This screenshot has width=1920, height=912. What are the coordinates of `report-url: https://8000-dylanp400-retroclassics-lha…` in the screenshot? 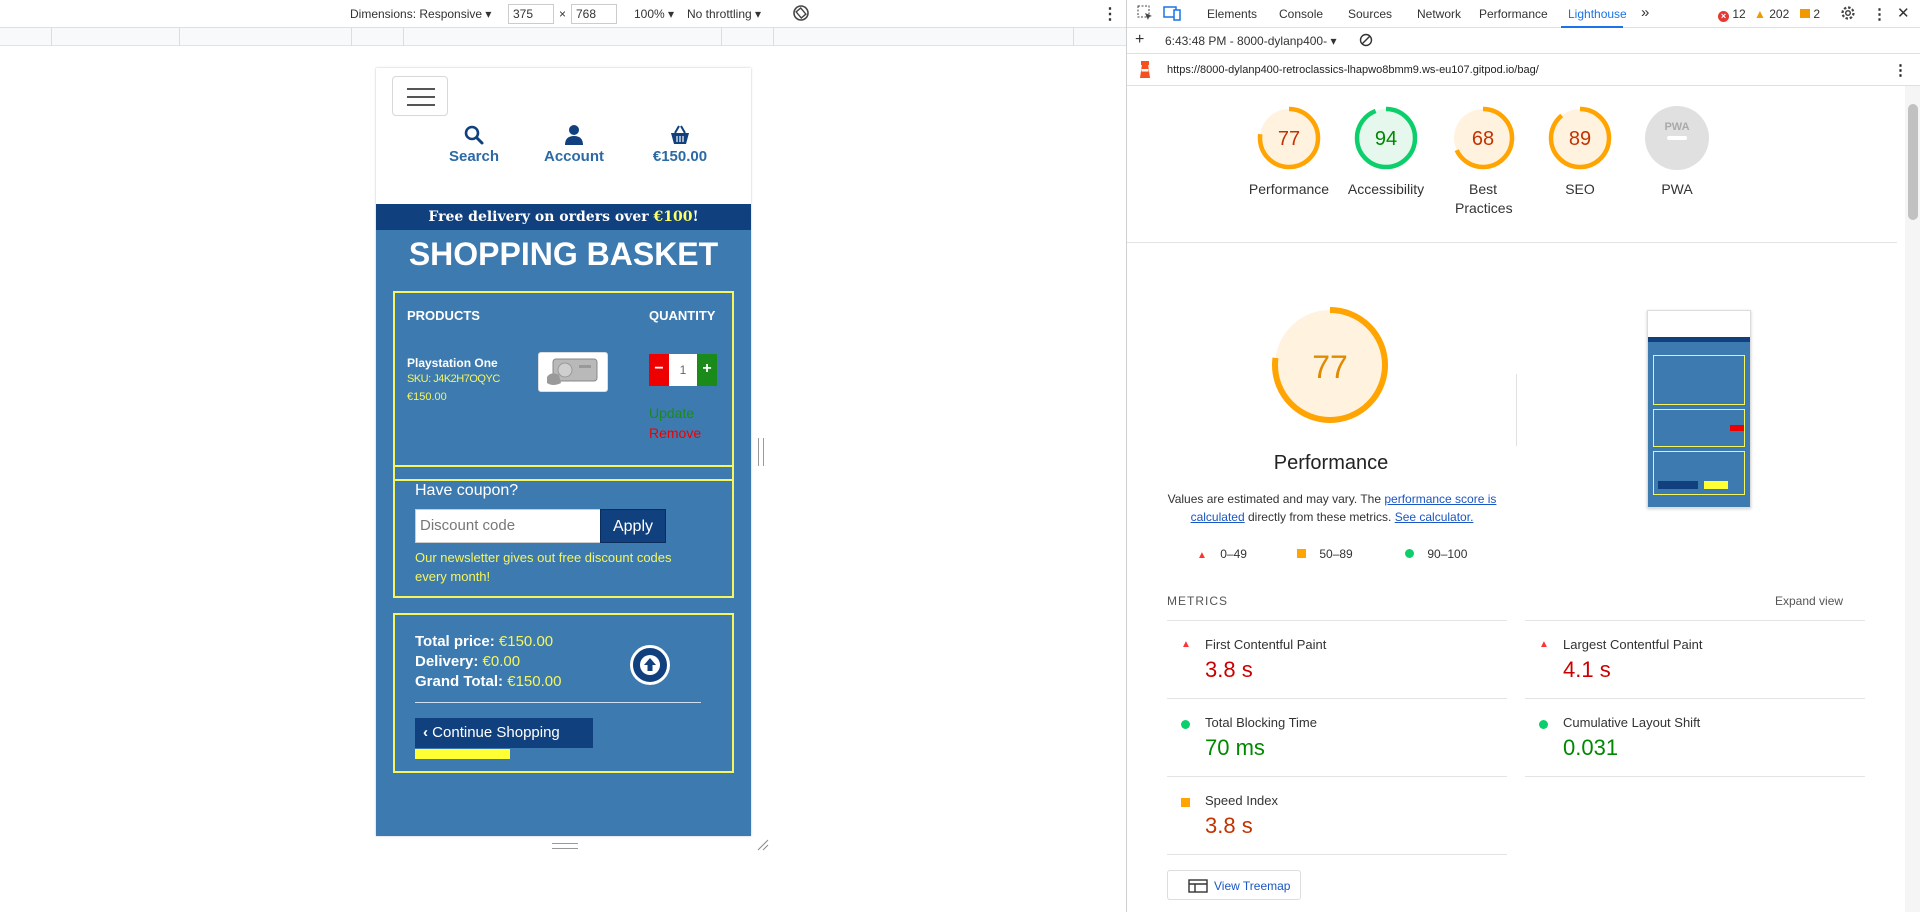 It's located at (1353, 70).